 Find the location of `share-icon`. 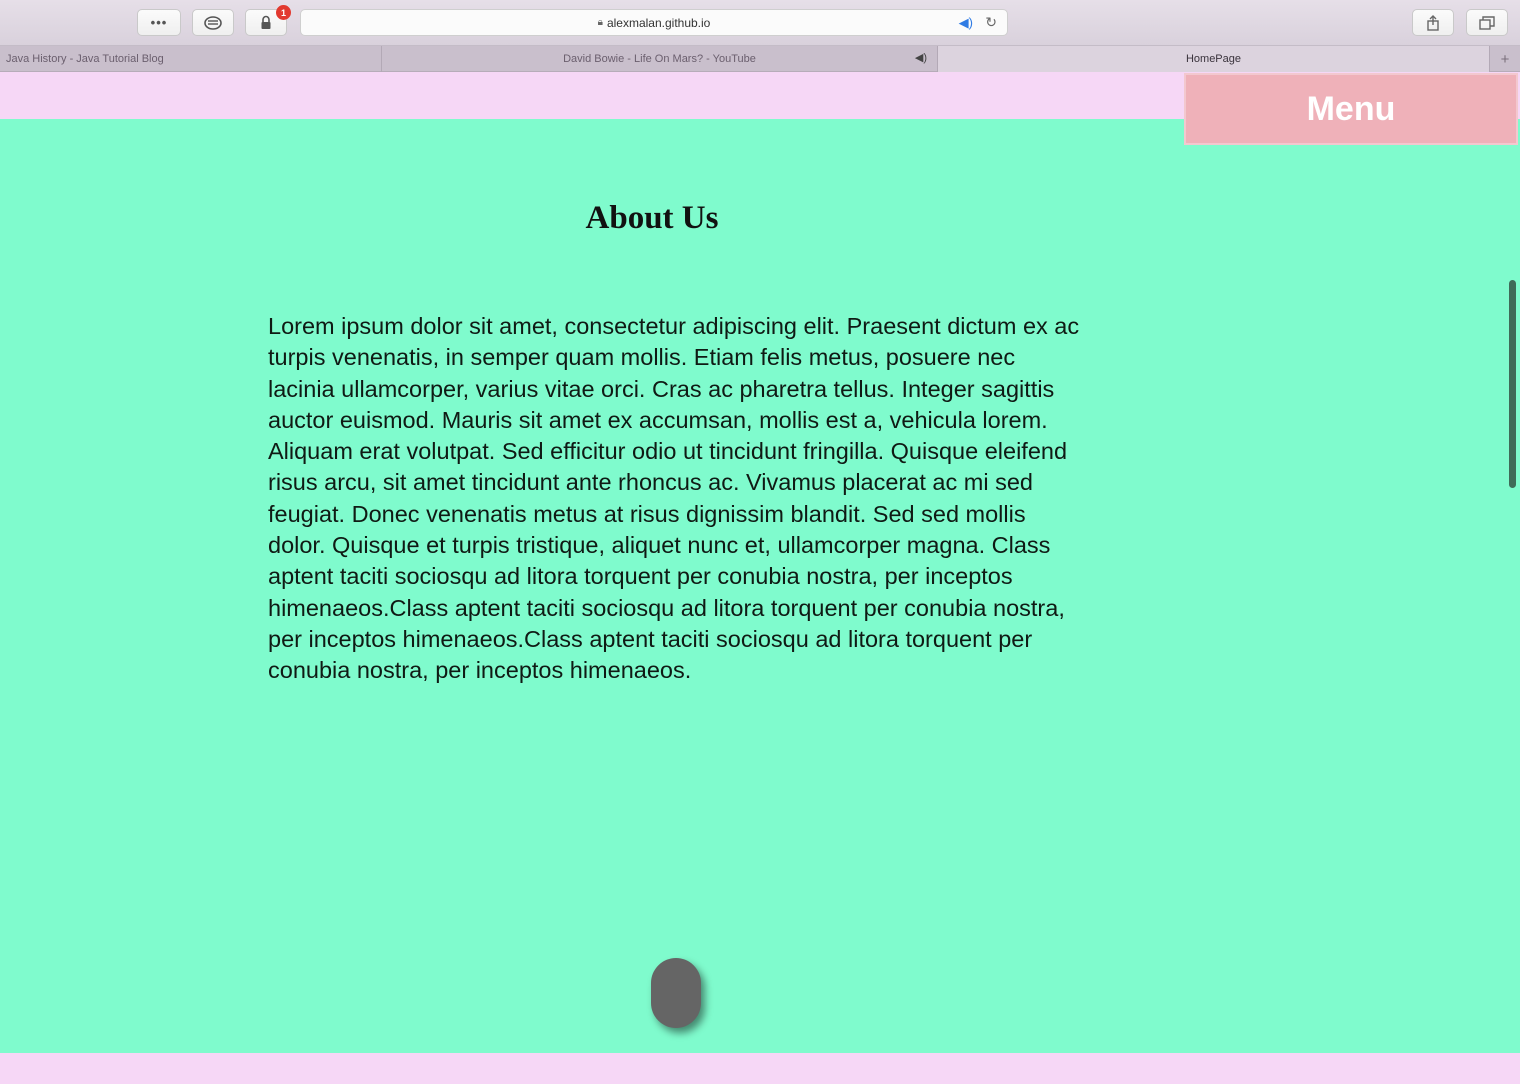

share-icon is located at coordinates (1433, 22).